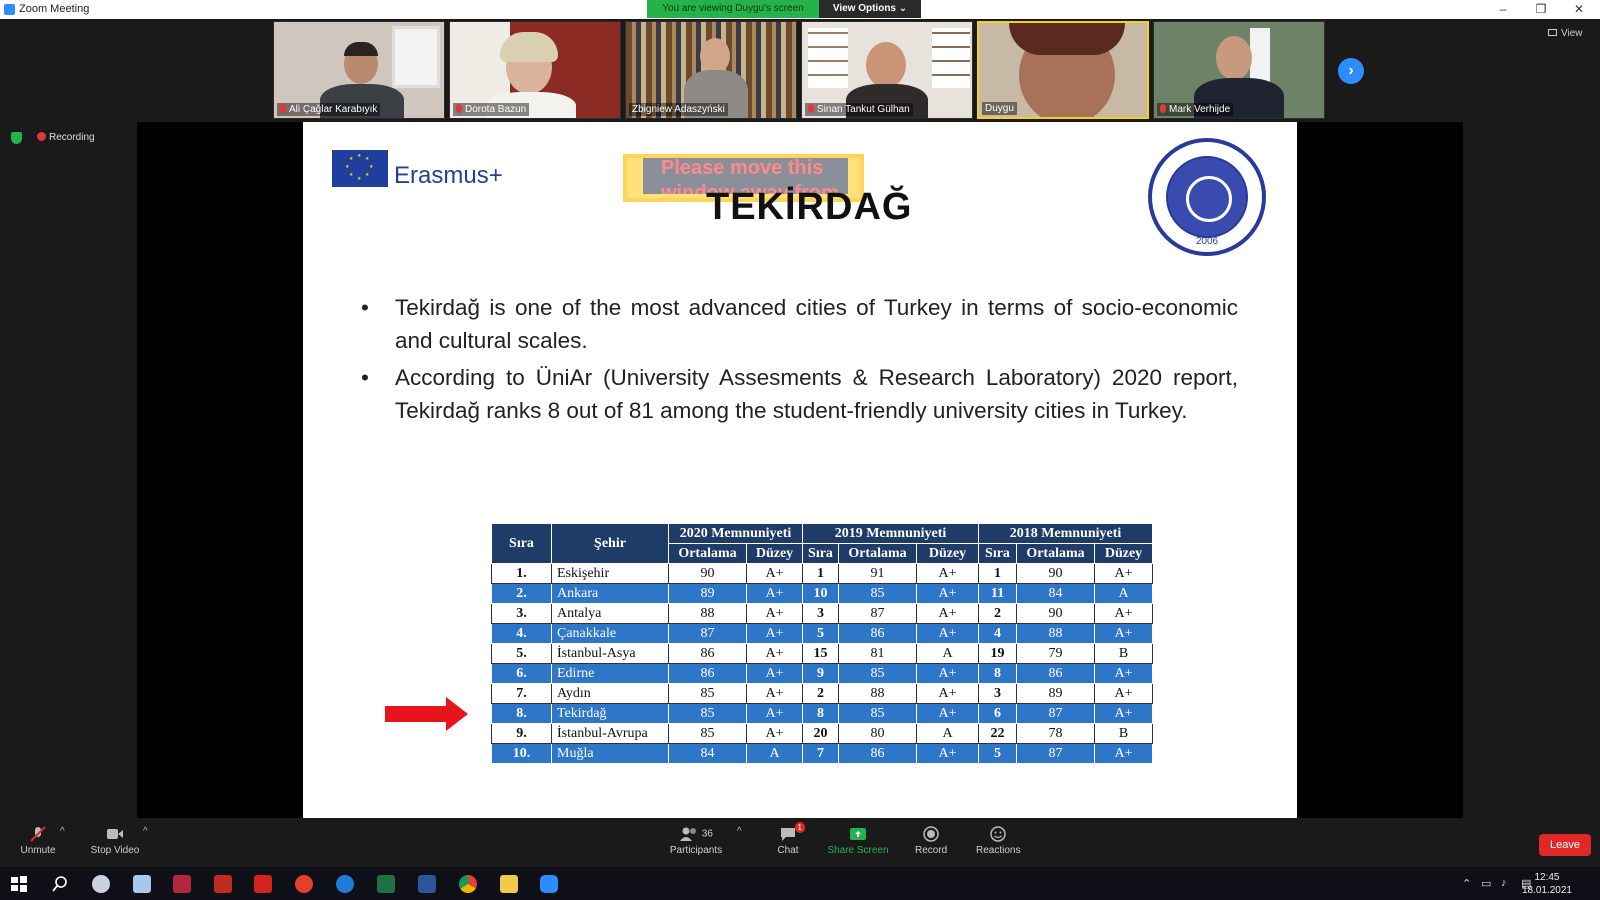 The width and height of the screenshot is (1600, 900). I want to click on share-screen-button: Share Screen, so click(858, 841).